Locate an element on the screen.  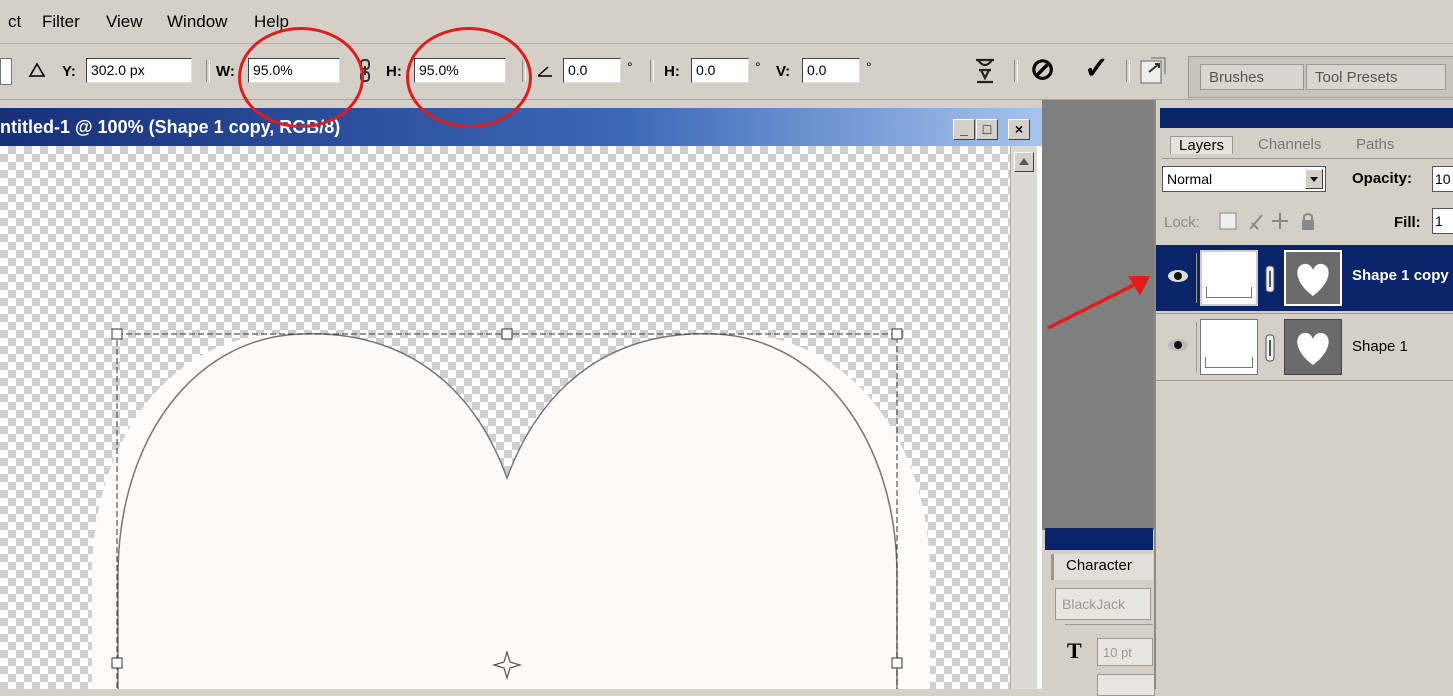
menu-filter: Filter is located at coordinates (61, 22).